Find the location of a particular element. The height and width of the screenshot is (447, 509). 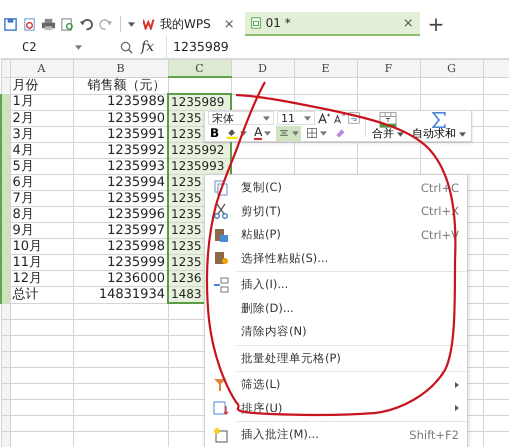

column-header: D is located at coordinates (262, 68).